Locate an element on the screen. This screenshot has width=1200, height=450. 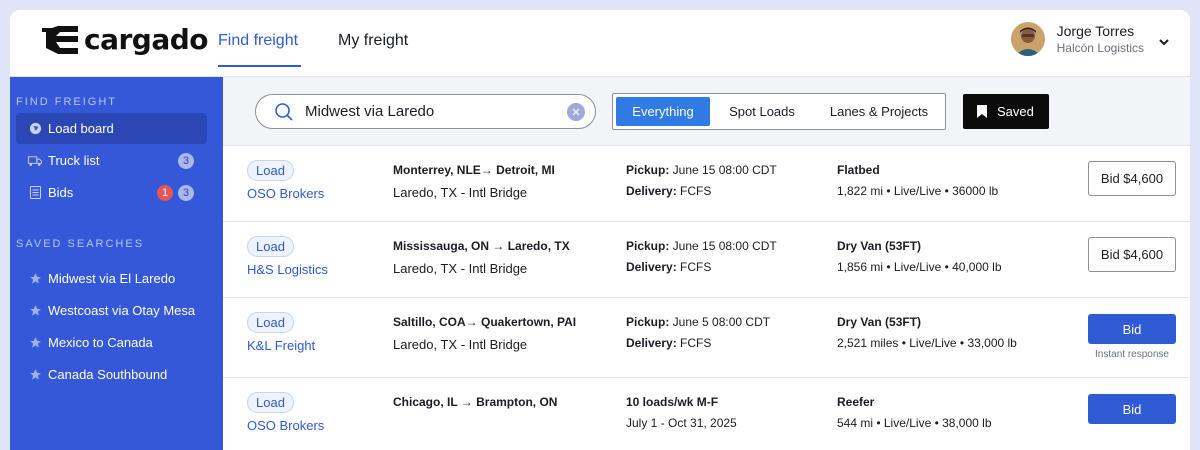
saved-search-label: Midwest via El Laredo is located at coordinates (112, 278).